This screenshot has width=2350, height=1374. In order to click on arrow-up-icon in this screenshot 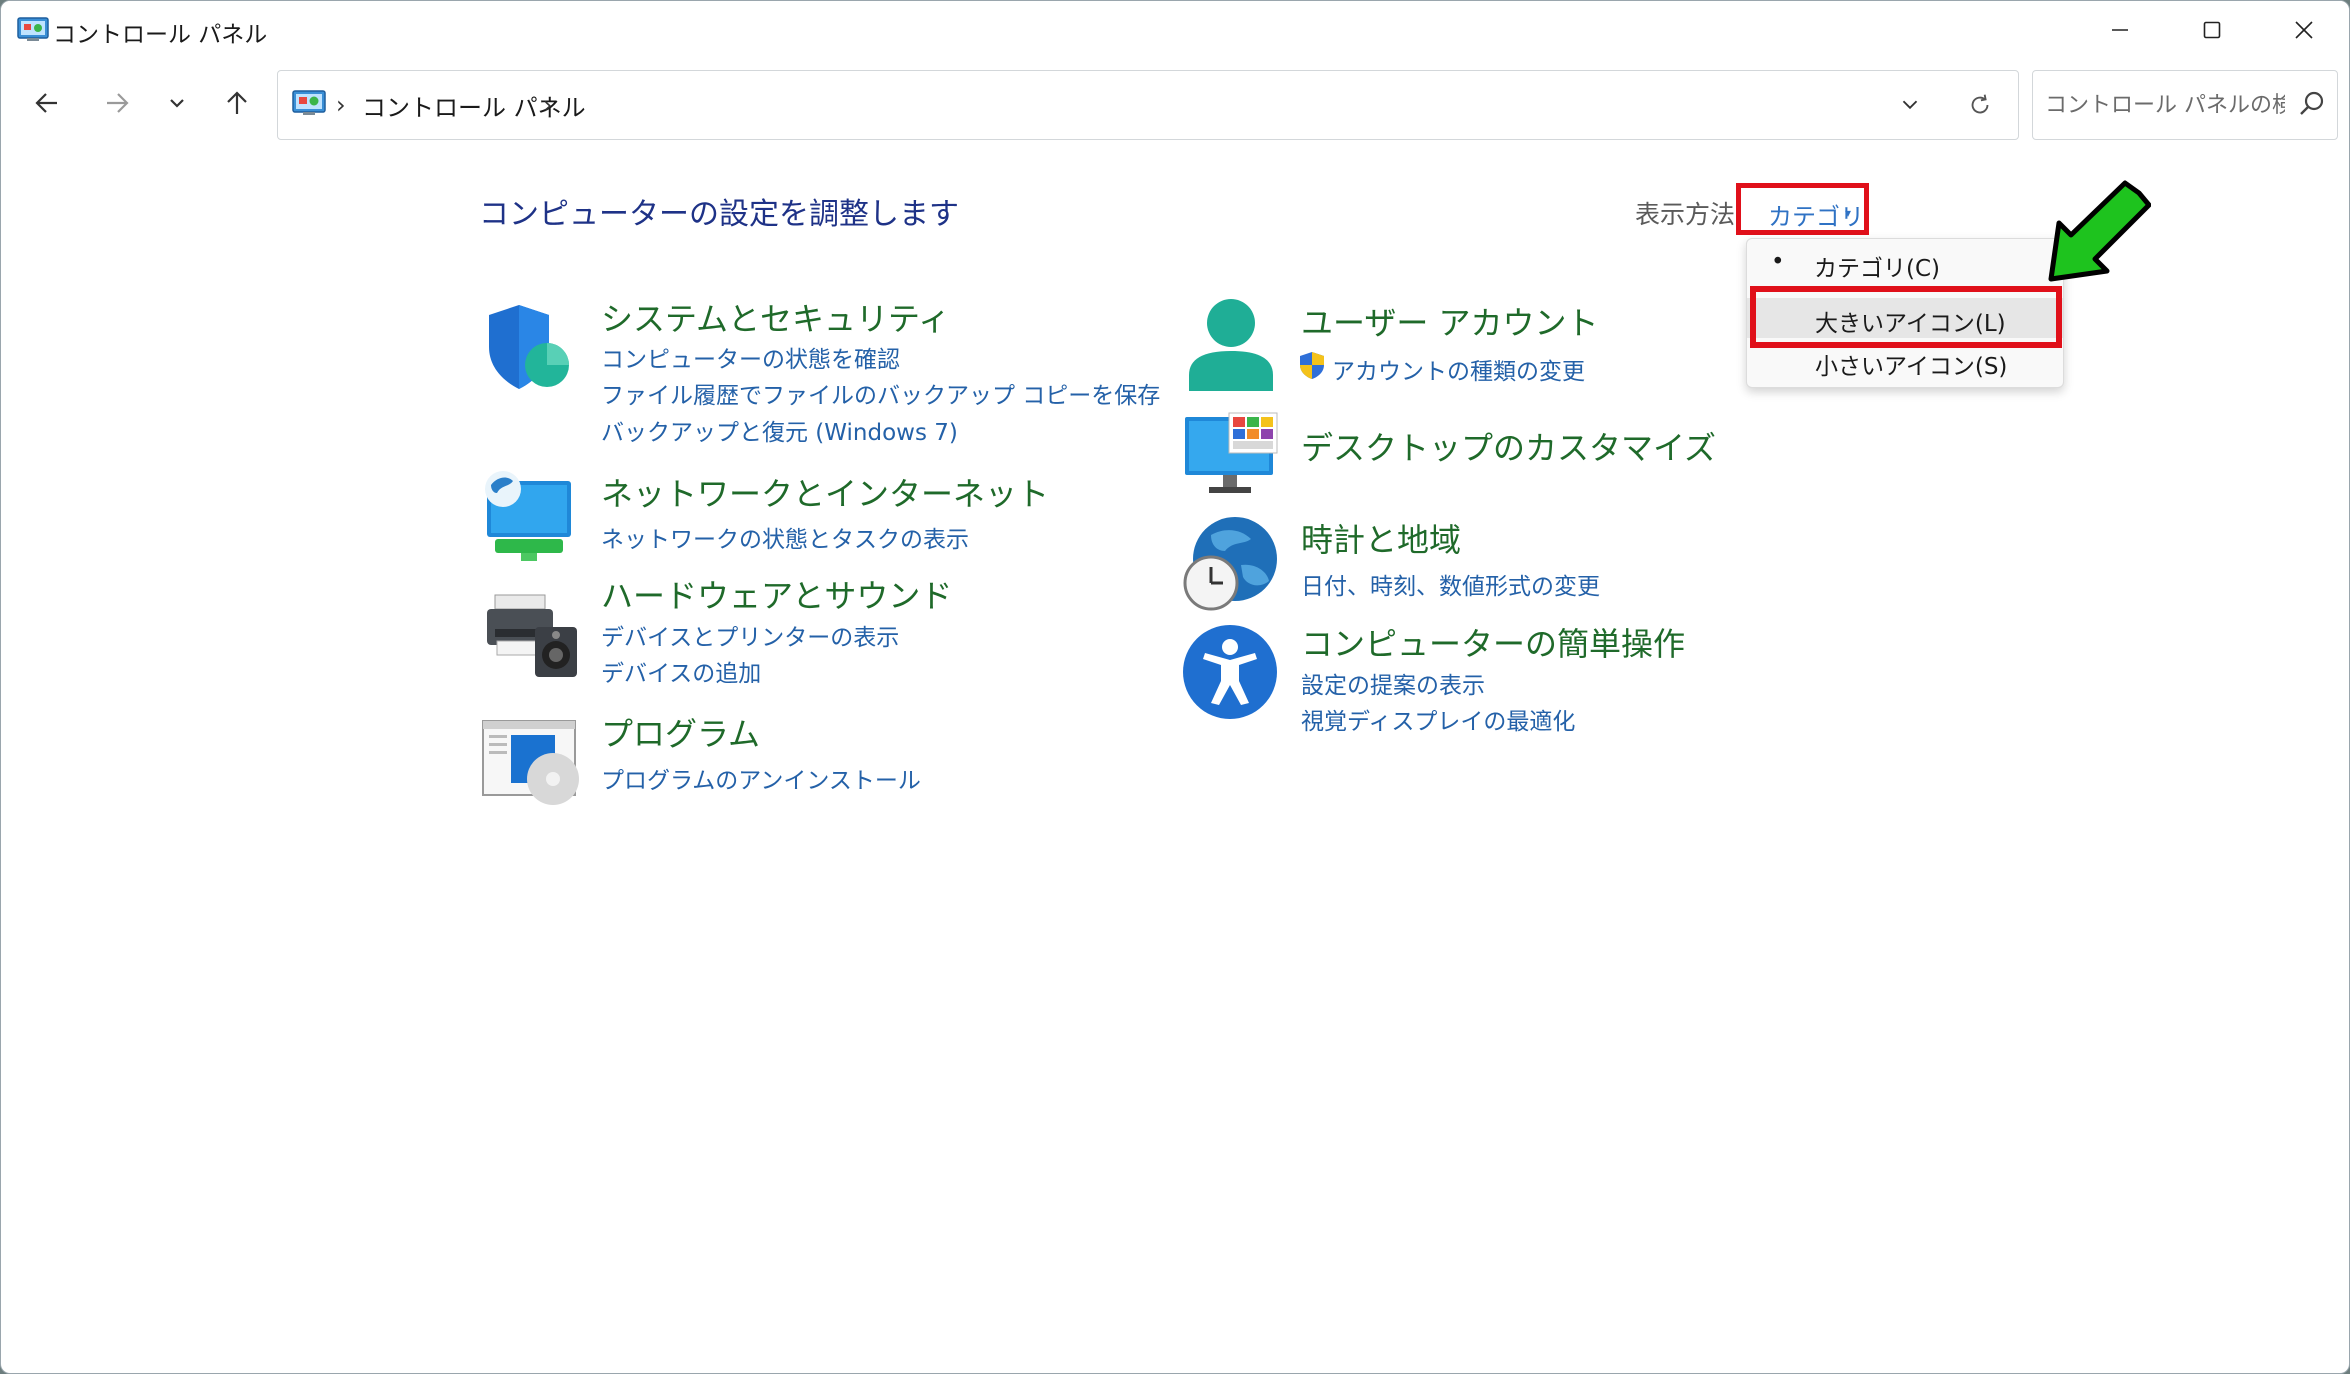, I will do `click(237, 102)`.